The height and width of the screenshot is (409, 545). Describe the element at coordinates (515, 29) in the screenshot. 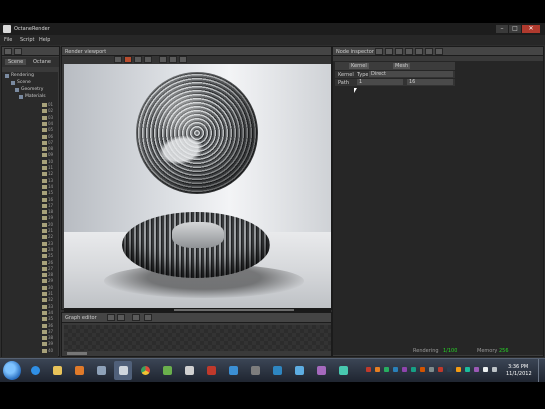

I see `maximize-button: □` at that location.